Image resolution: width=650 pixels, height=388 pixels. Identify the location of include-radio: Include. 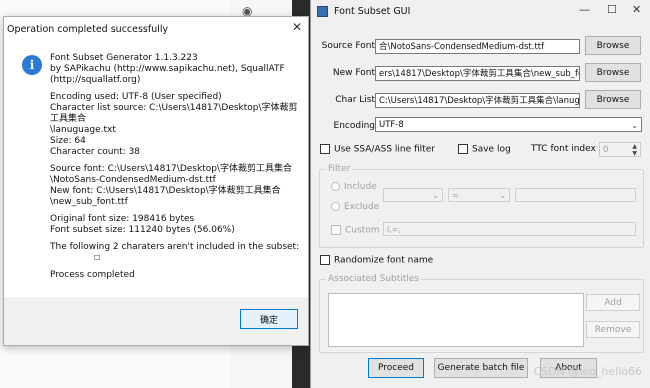
(354, 187).